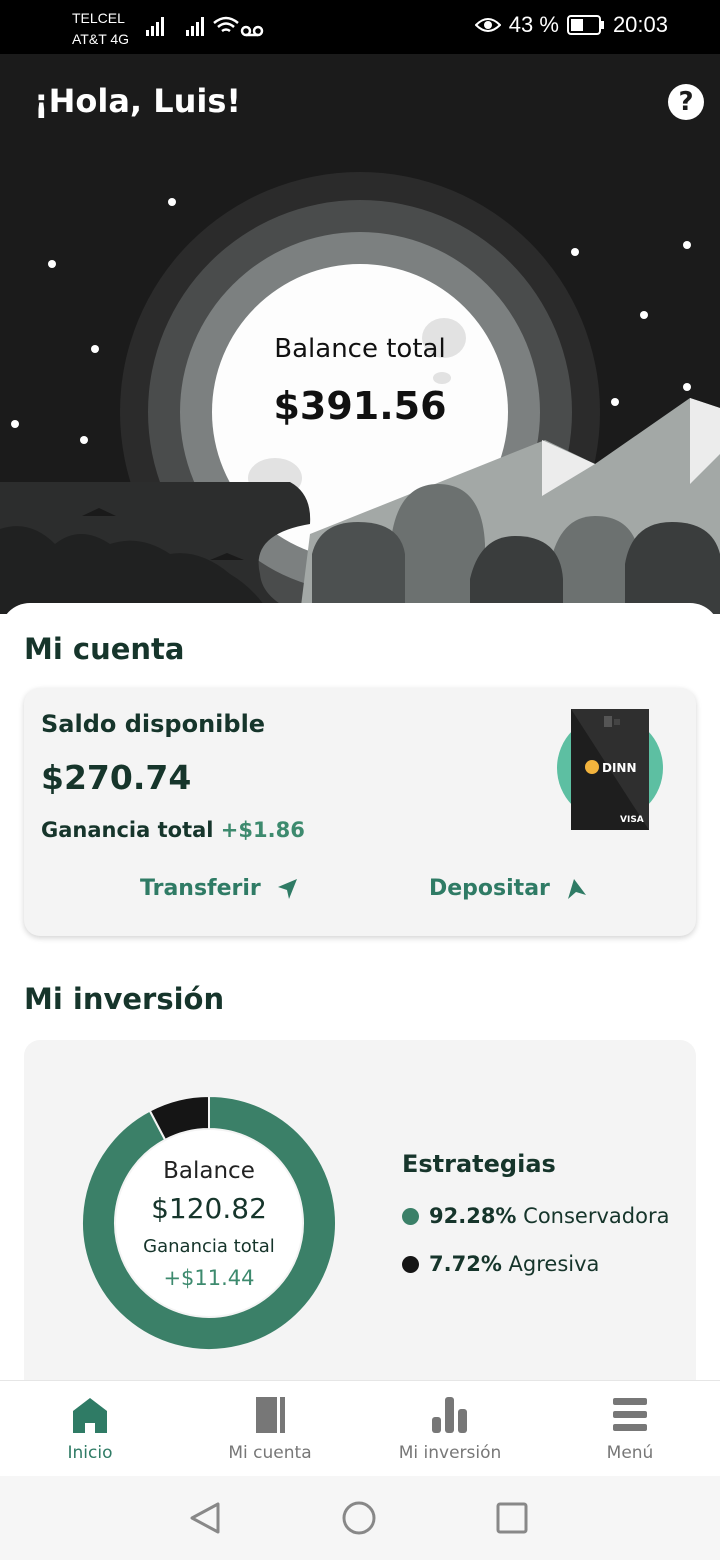 This screenshot has height=1560, width=720. What do you see at coordinates (640, 24) in the screenshot?
I see `clock: 20:03` at bounding box center [640, 24].